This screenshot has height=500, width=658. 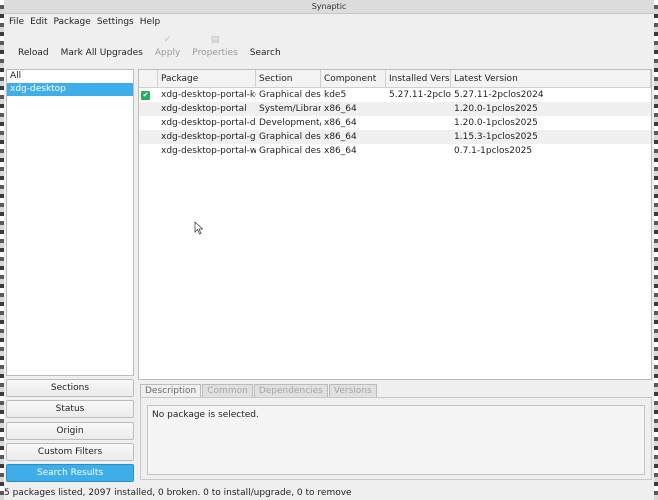 What do you see at coordinates (551, 79) in the screenshot?
I see `column-latest-version: Latest Version` at bounding box center [551, 79].